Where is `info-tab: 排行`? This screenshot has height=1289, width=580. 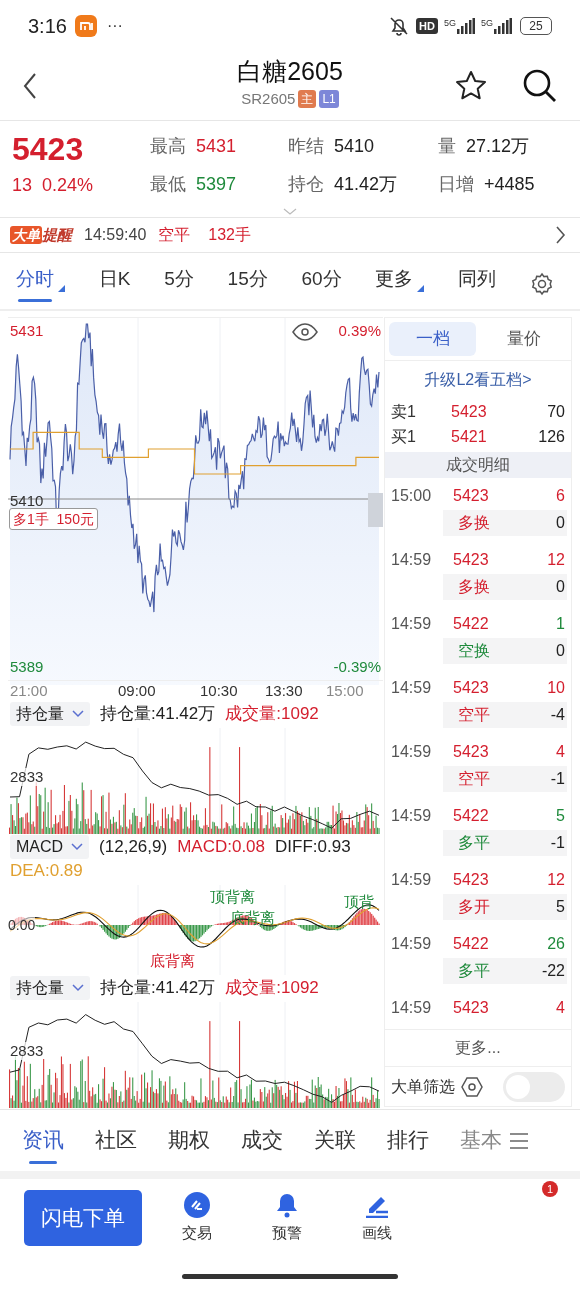
info-tab: 排行 is located at coordinates (408, 1144).